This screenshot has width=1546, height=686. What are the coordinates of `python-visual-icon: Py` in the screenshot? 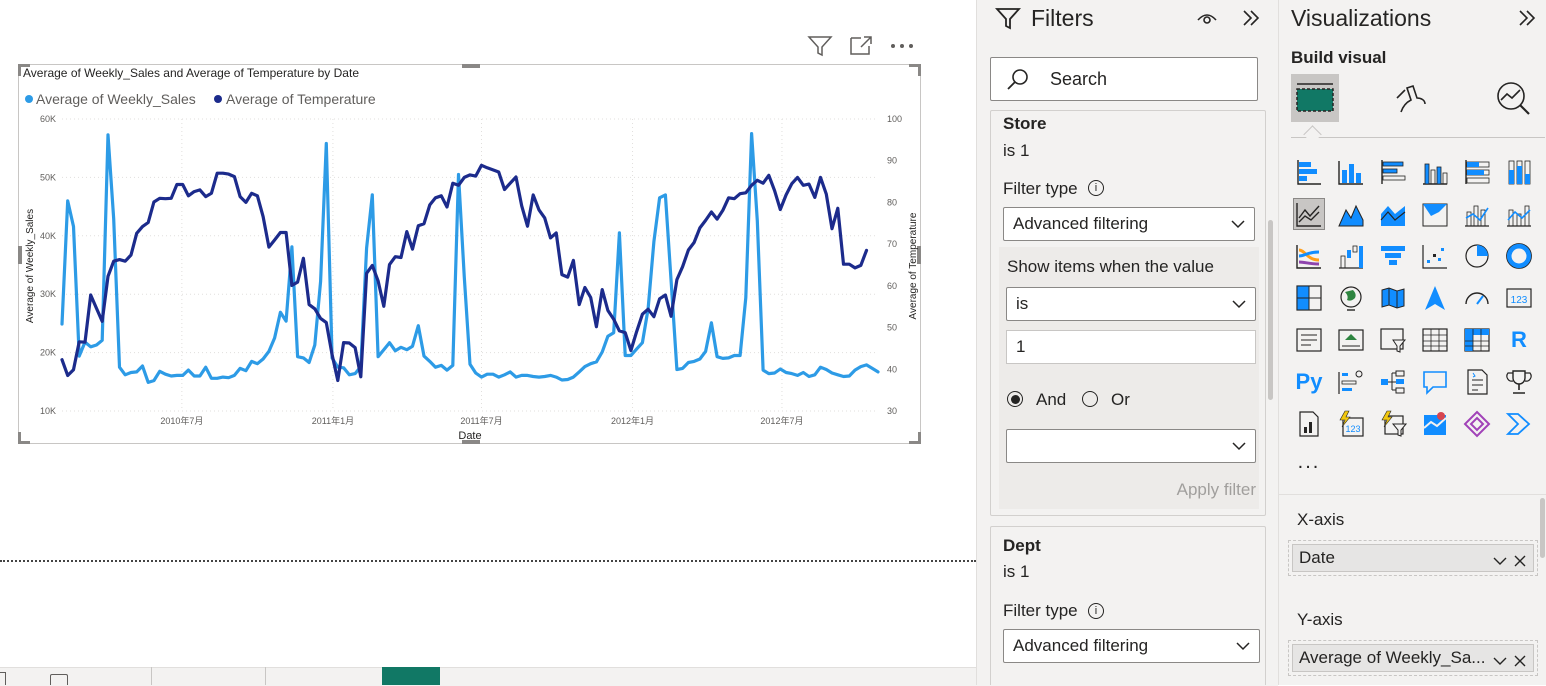 It's located at (1309, 382).